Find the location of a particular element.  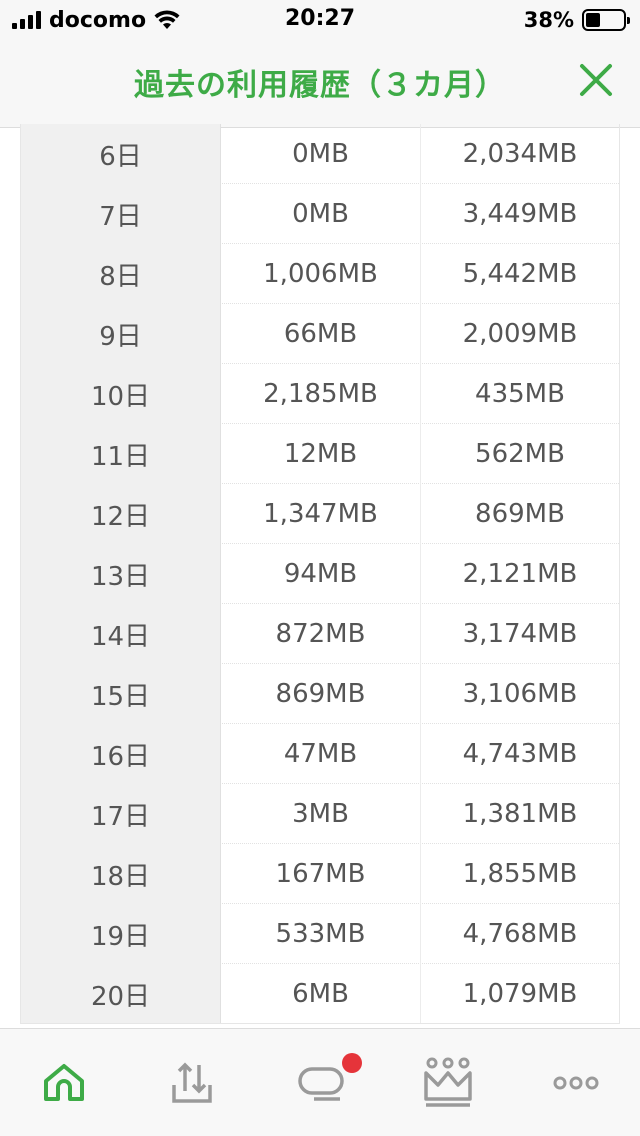

more-icon is located at coordinates (576, 1083).